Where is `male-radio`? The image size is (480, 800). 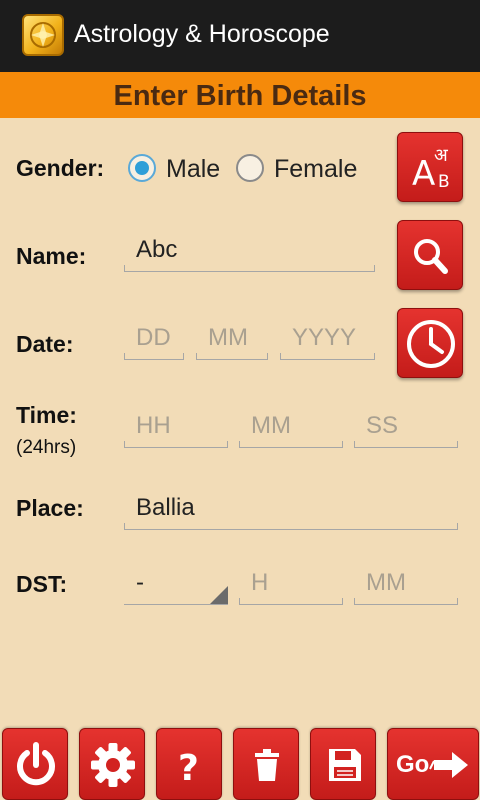
male-radio is located at coordinates (142, 168).